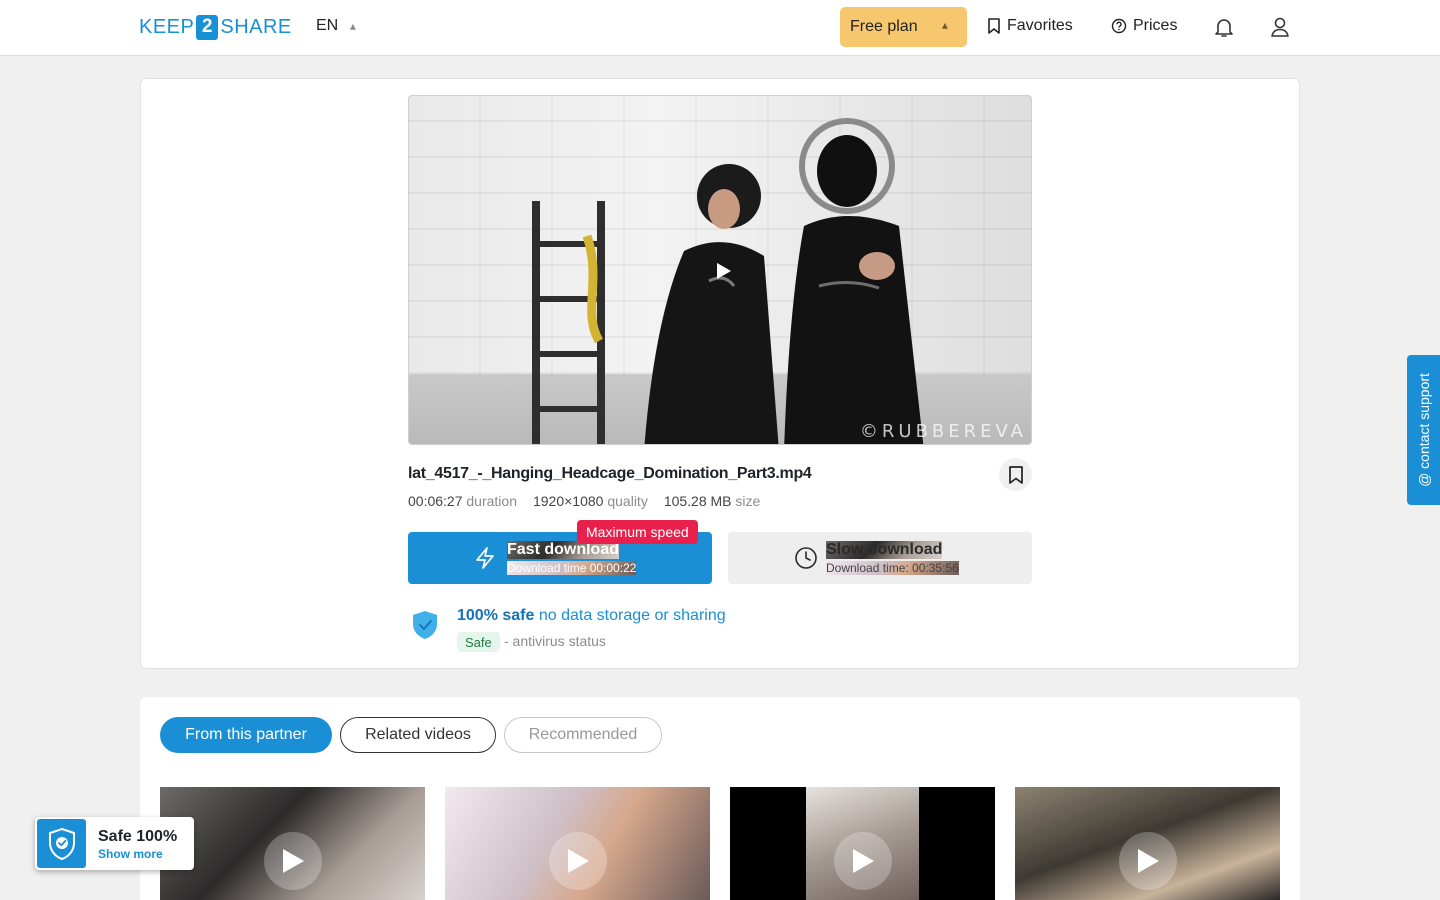 This screenshot has height=900, width=1440. Describe the element at coordinates (568, 501) in the screenshot. I see `quality-value: 1920×1080` at that location.